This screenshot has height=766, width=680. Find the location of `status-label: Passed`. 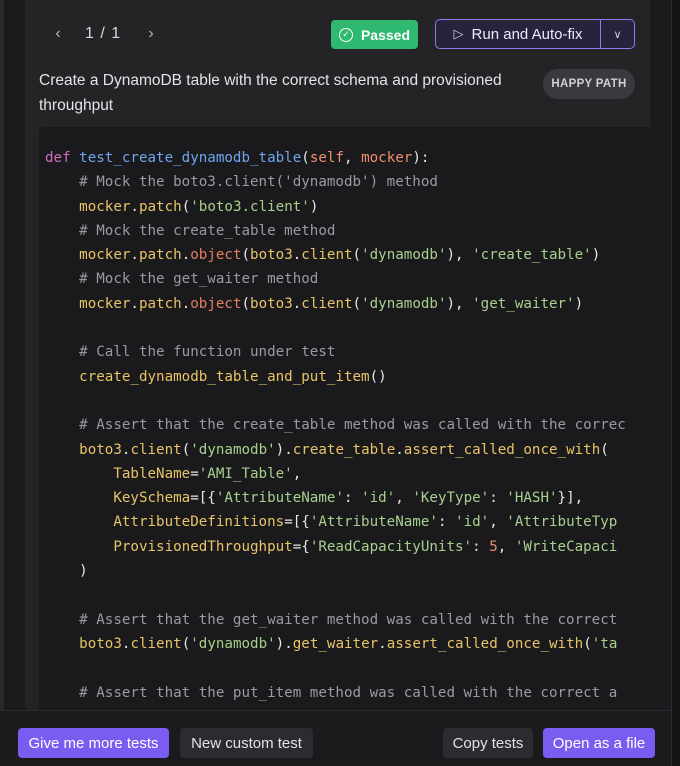

status-label: Passed is located at coordinates (385, 34).